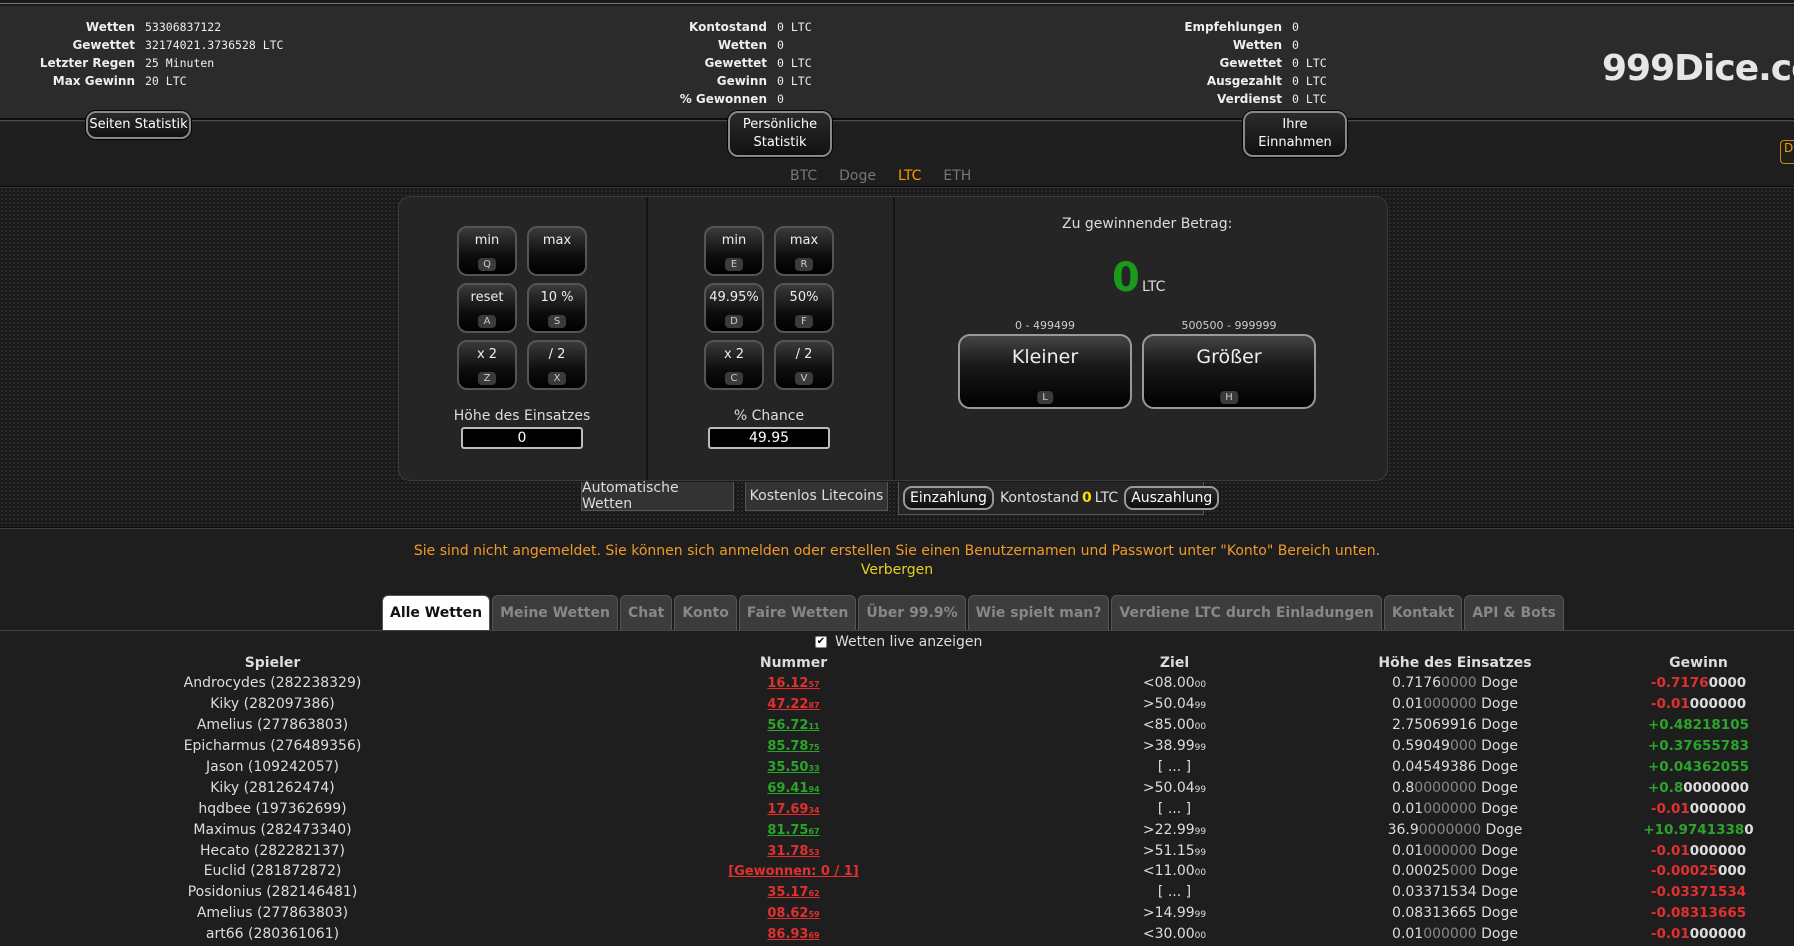 The height and width of the screenshot is (946, 1794). What do you see at coordinates (272, 934) in the screenshot?
I see `player-cell: art66 (280361061)` at bounding box center [272, 934].